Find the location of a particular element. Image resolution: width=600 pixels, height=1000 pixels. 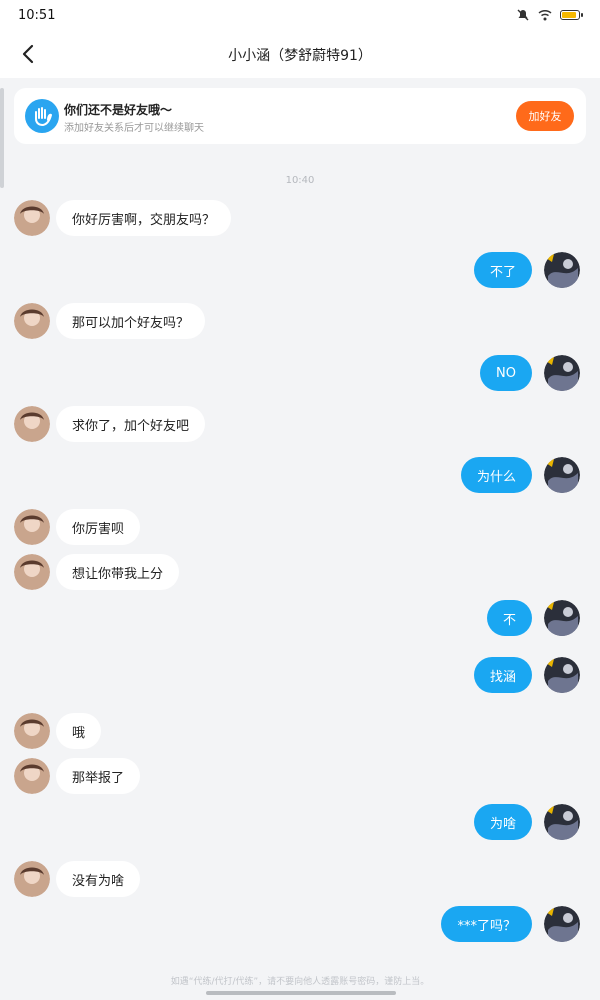

message-bubble: 为什么 is located at coordinates (496, 475).